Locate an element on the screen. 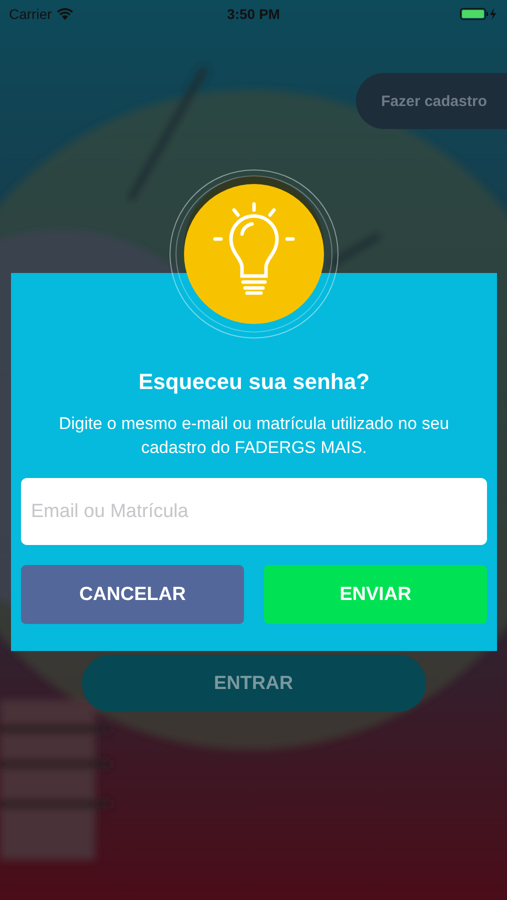 This screenshot has width=507, height=900. battery-icon is located at coordinates (479, 14).